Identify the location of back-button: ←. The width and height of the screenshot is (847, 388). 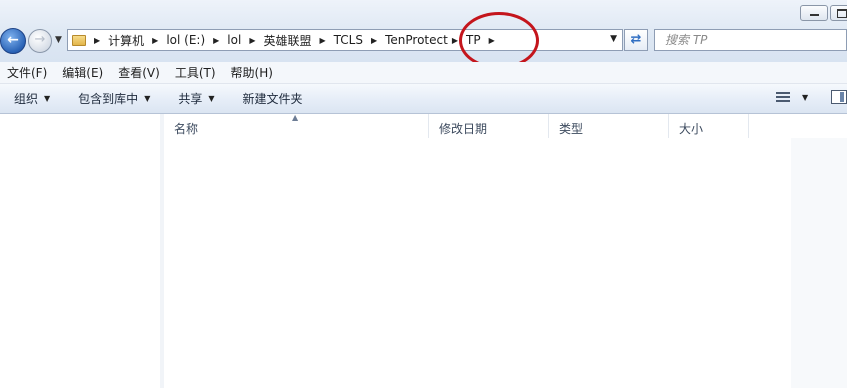
(13, 41).